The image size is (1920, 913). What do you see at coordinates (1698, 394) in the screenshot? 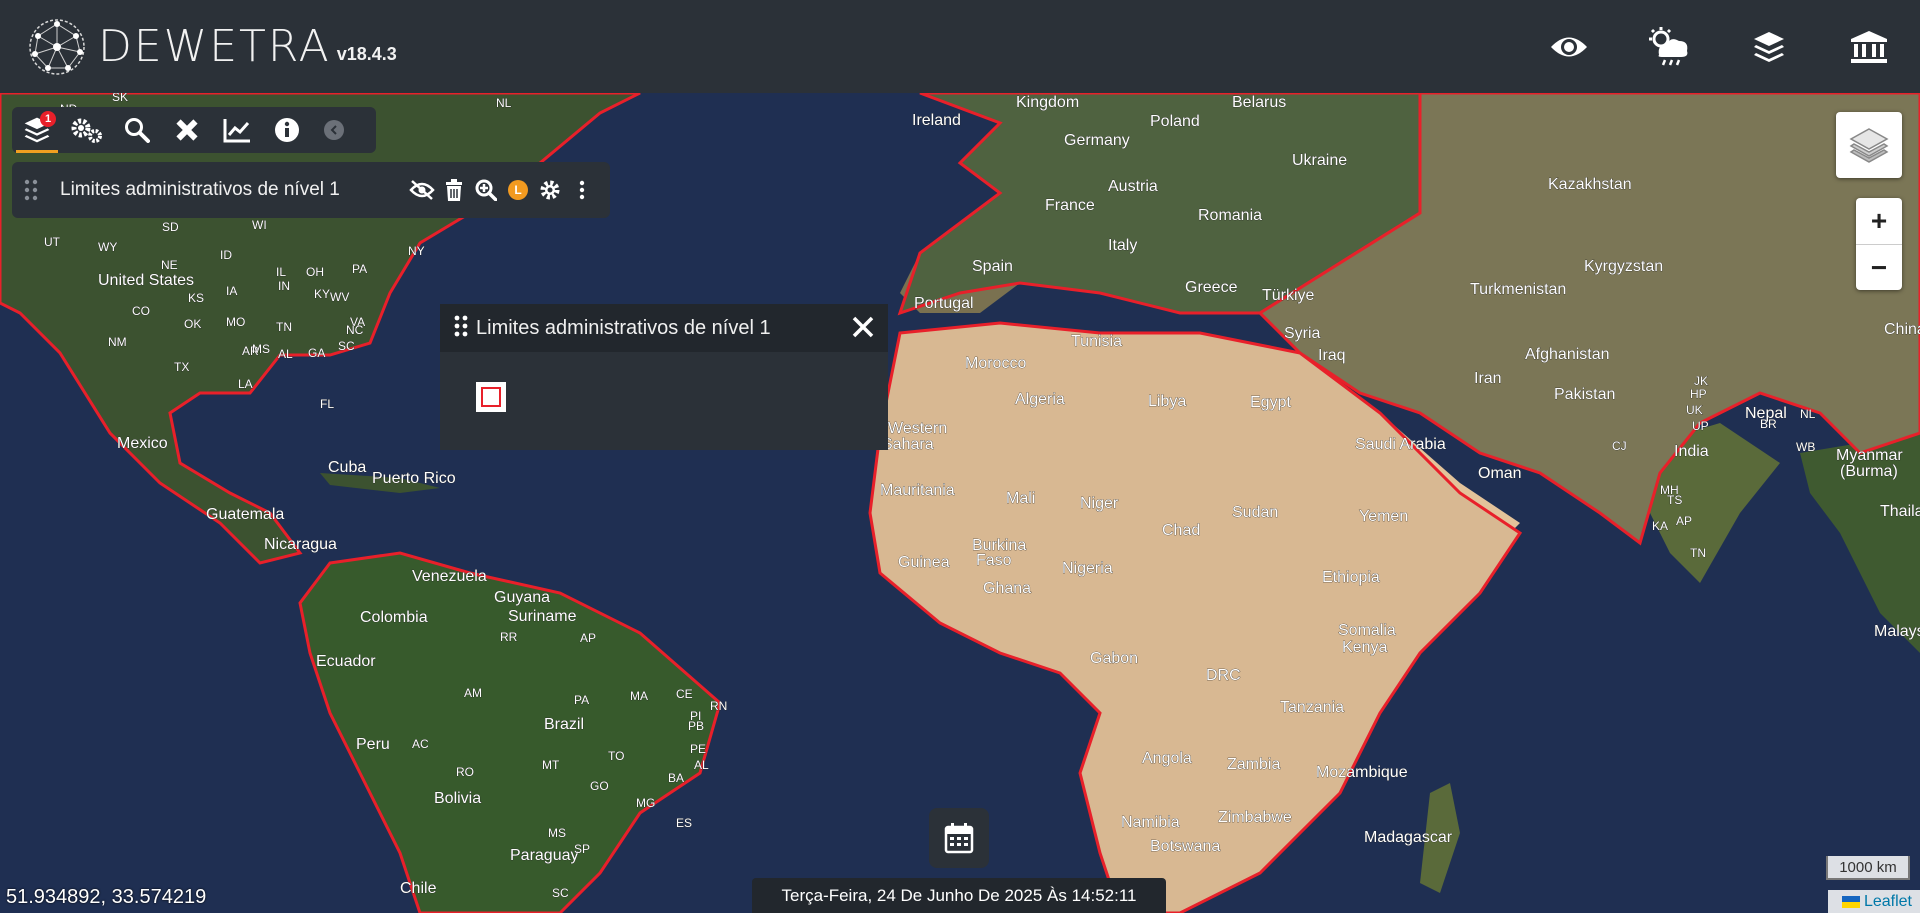
I see `map-label: HP` at bounding box center [1698, 394].